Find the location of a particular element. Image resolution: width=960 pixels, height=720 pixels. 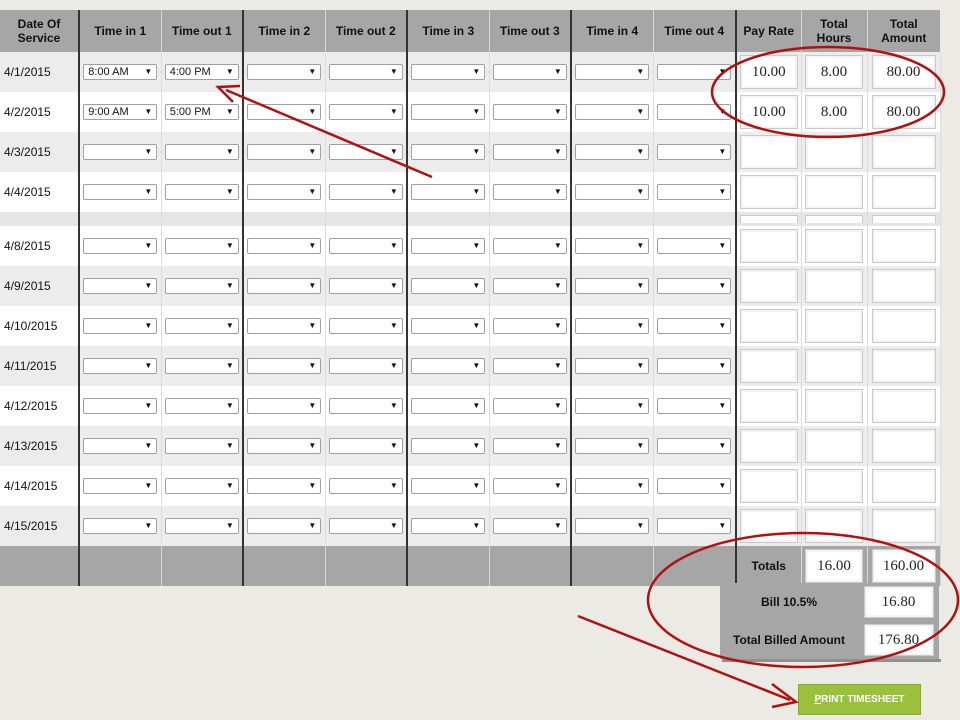

time-in-1-select: 8:00 AM ▼ is located at coordinates (120, 71).